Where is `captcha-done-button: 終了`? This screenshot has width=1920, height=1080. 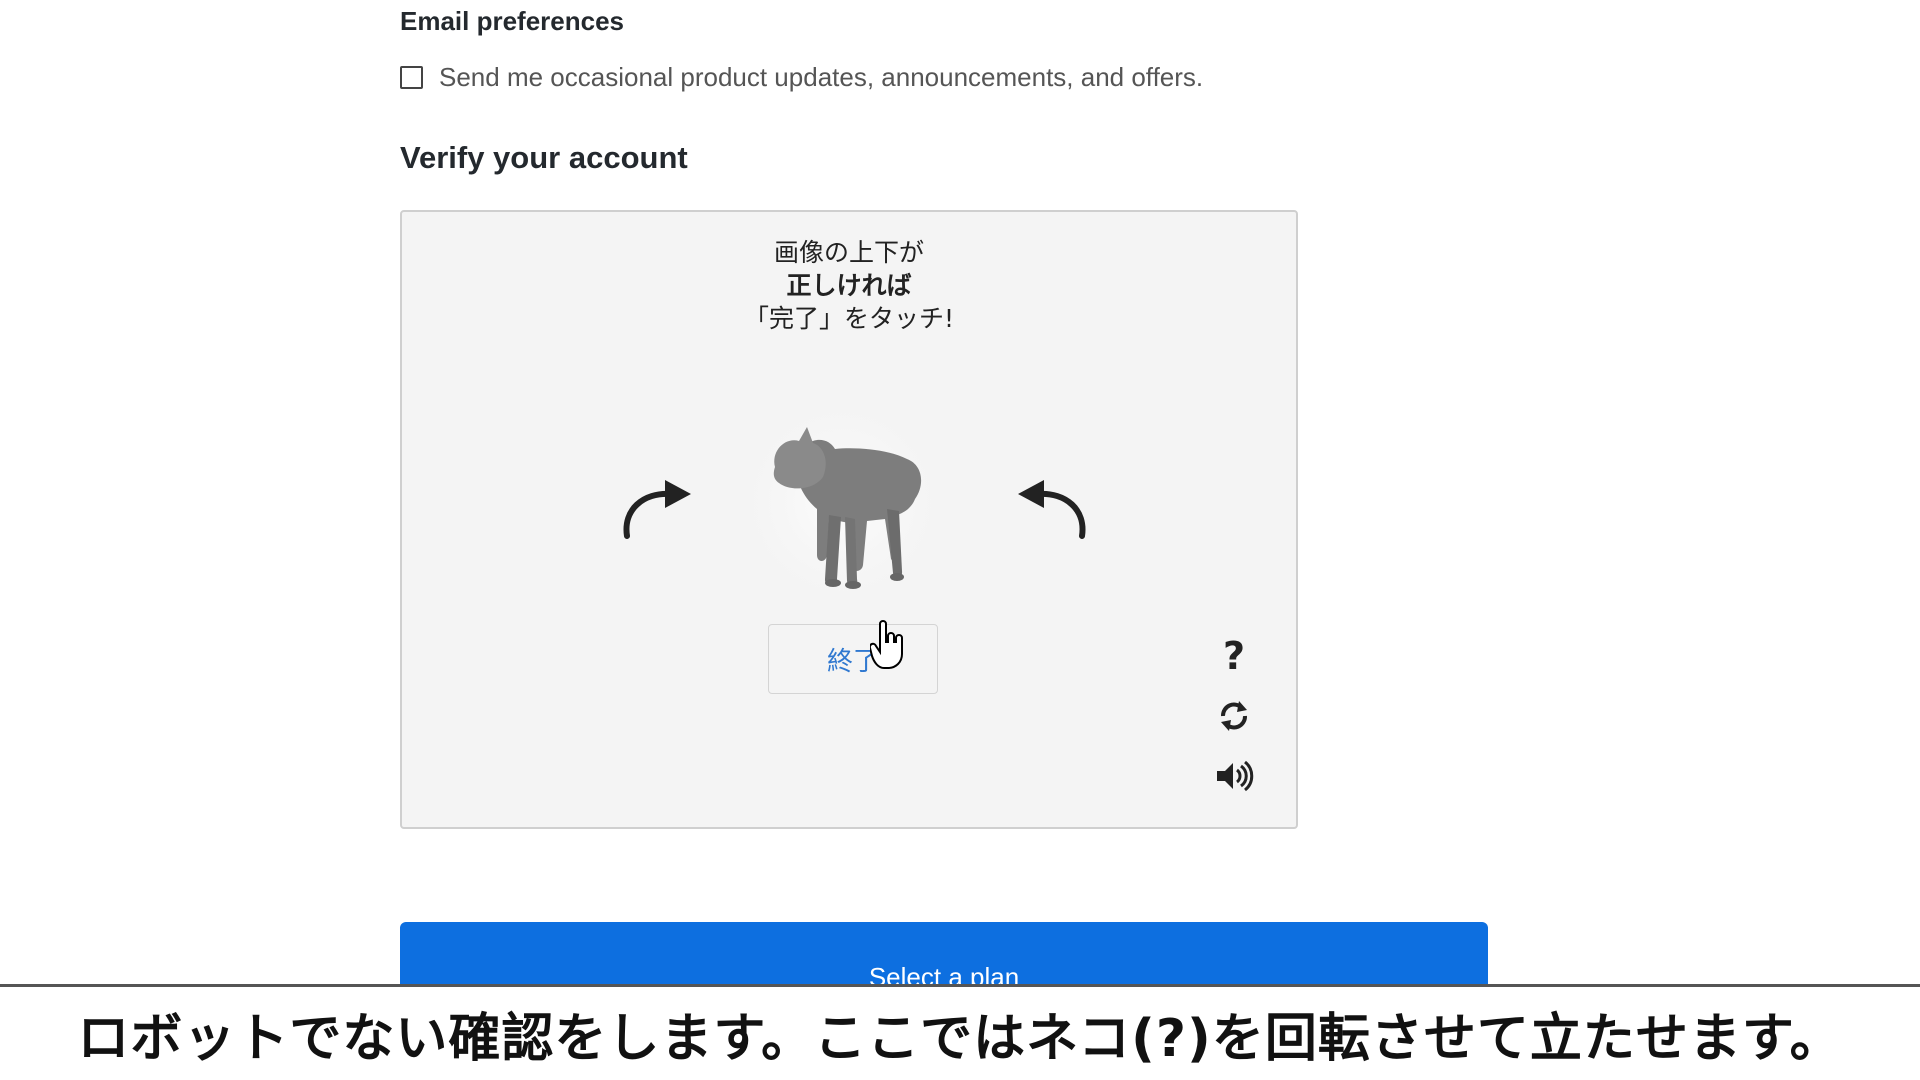 captcha-done-button: 終了 is located at coordinates (853, 659).